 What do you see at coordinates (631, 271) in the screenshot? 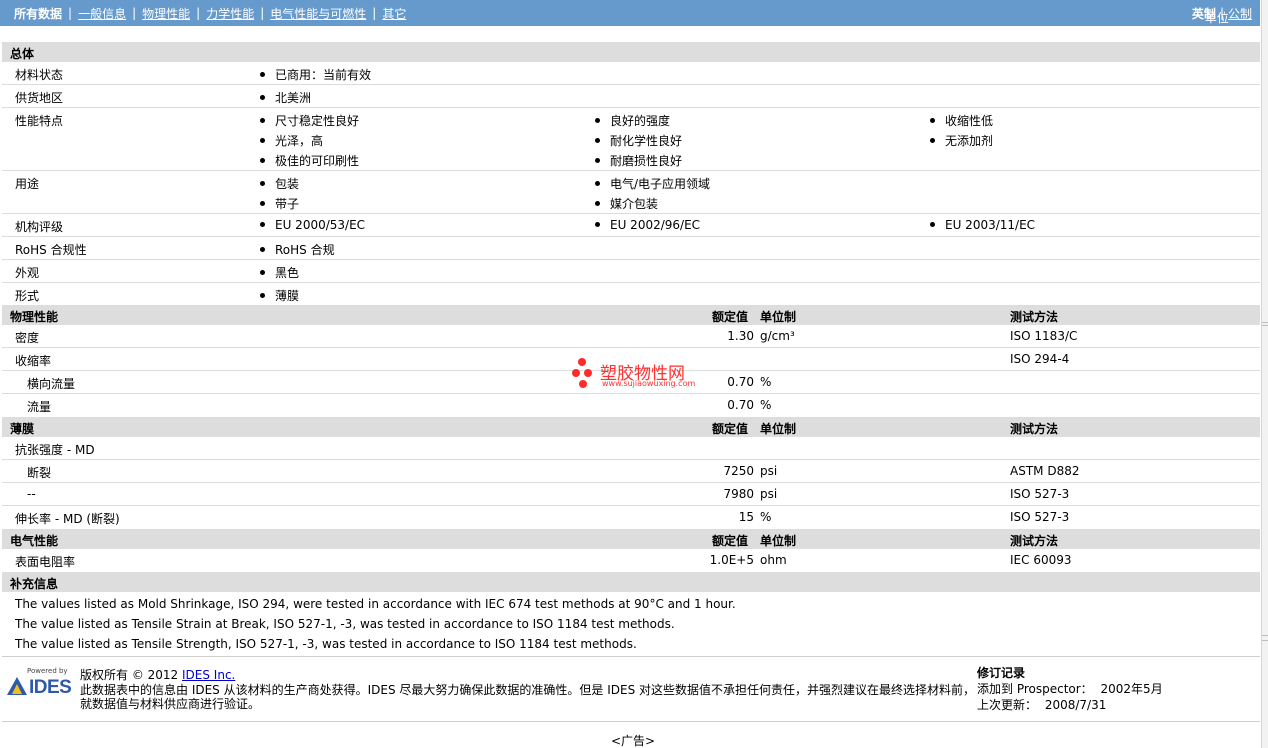
I see `row-appearance: 外观 黑色` at bounding box center [631, 271].